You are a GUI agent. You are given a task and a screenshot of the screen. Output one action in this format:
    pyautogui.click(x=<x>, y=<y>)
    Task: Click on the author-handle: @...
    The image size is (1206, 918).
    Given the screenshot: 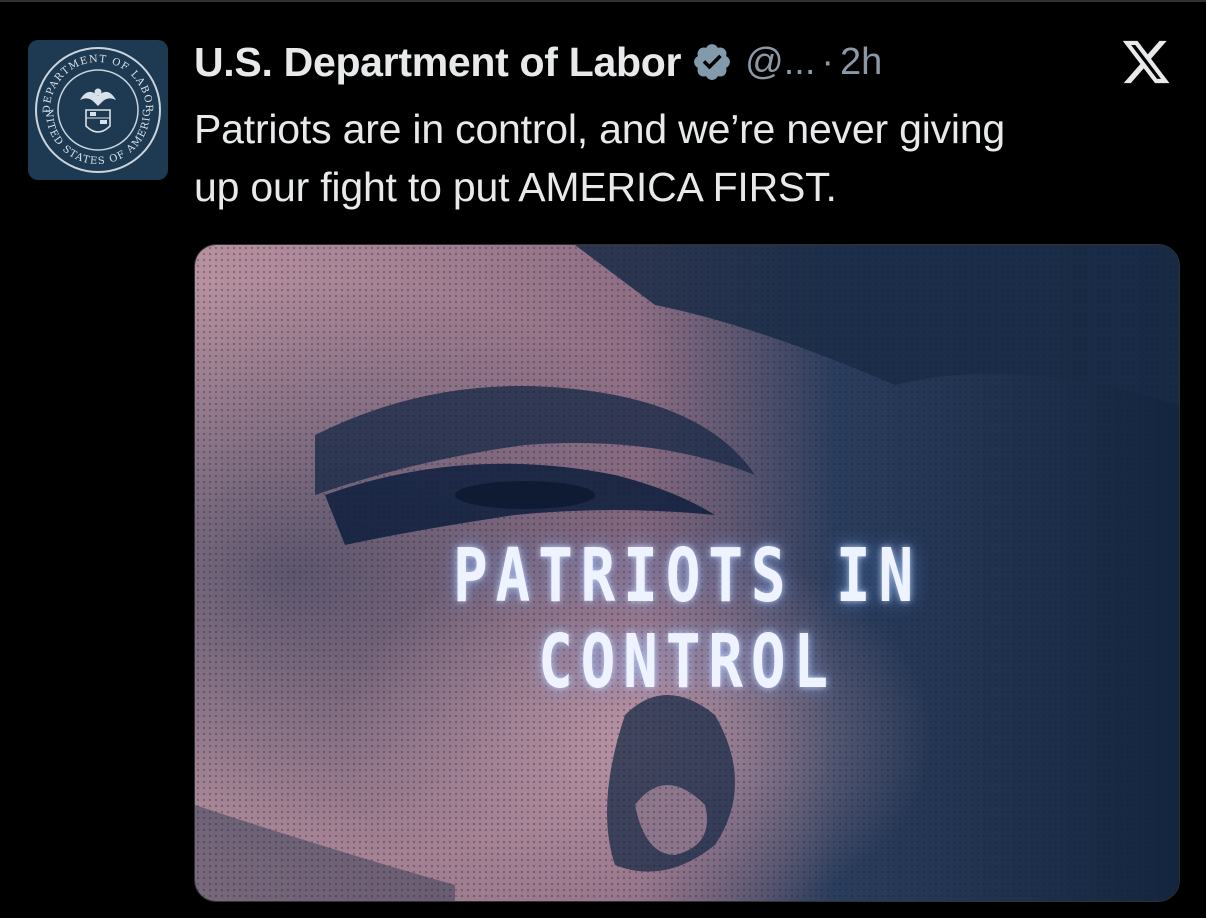 What is the action you would take?
    pyautogui.click(x=780, y=62)
    